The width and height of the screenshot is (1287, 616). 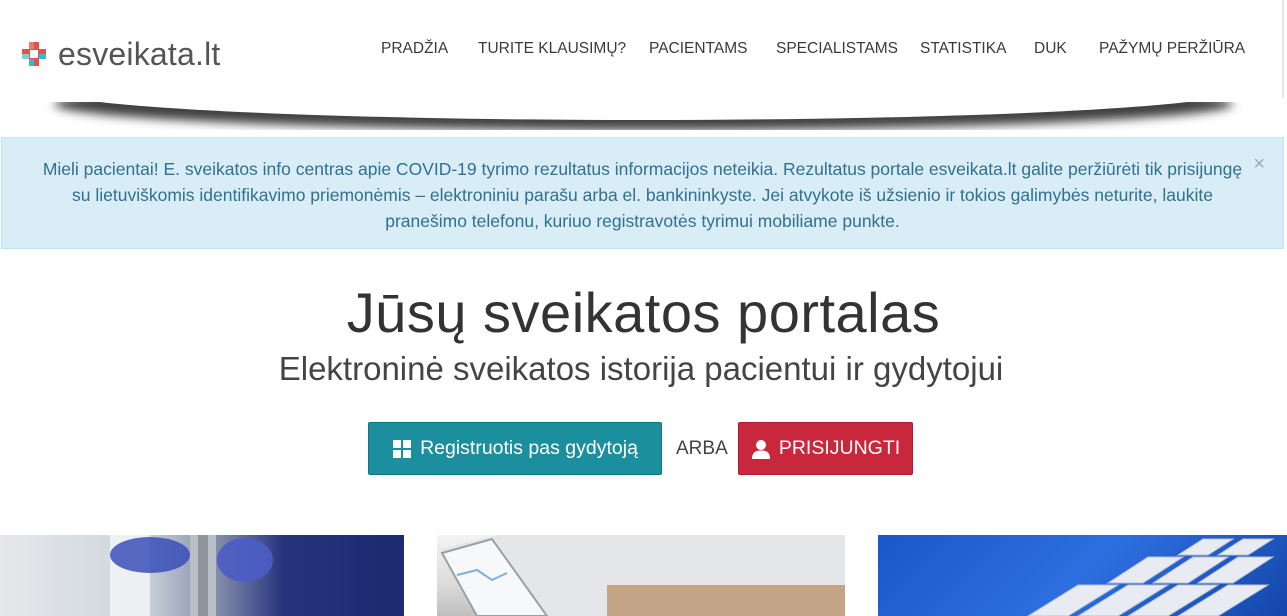 I want to click on hero-title: Jūsų sveikatos portalas, so click(x=643, y=312).